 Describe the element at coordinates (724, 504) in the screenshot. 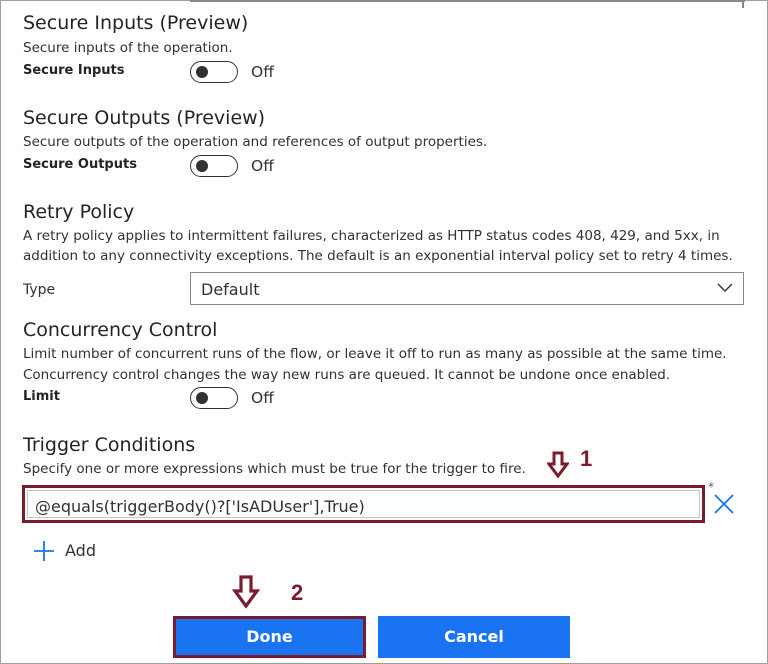

I see `close-icon` at that location.